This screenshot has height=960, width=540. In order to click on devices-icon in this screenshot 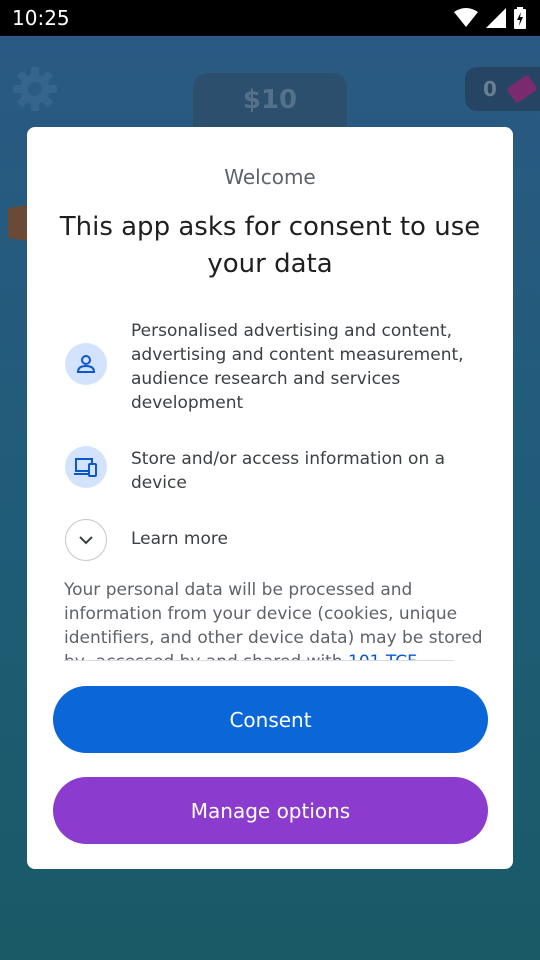, I will do `click(86, 467)`.